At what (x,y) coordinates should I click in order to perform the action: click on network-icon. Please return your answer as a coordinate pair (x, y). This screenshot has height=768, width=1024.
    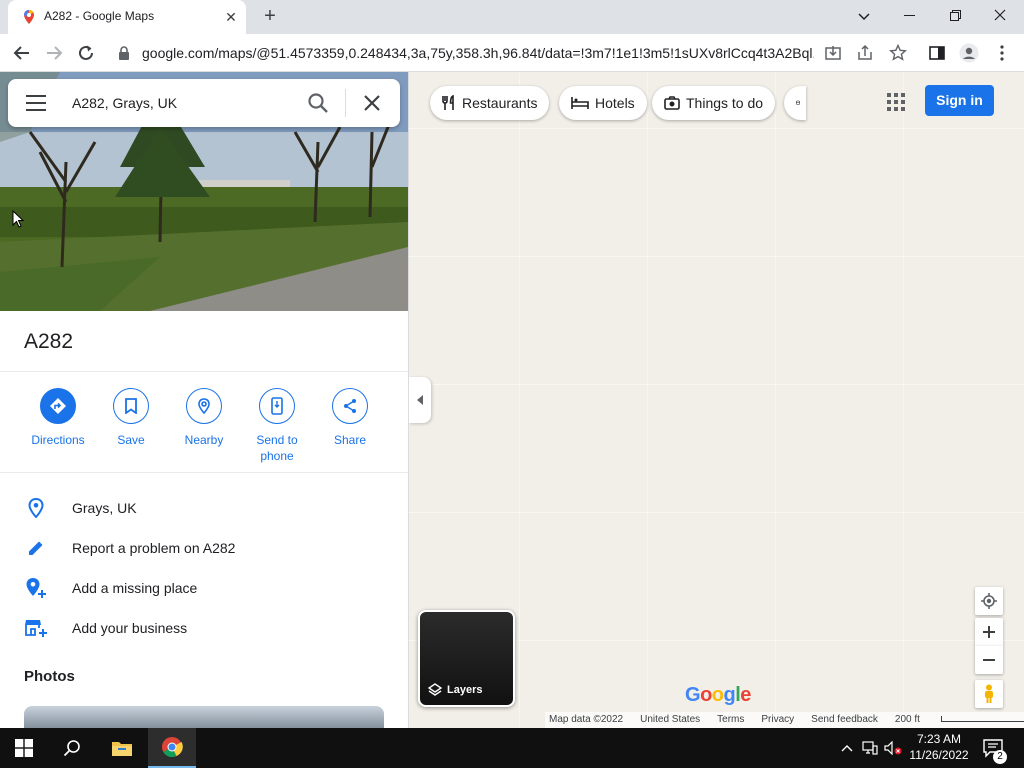
    Looking at the image, I should click on (870, 748).